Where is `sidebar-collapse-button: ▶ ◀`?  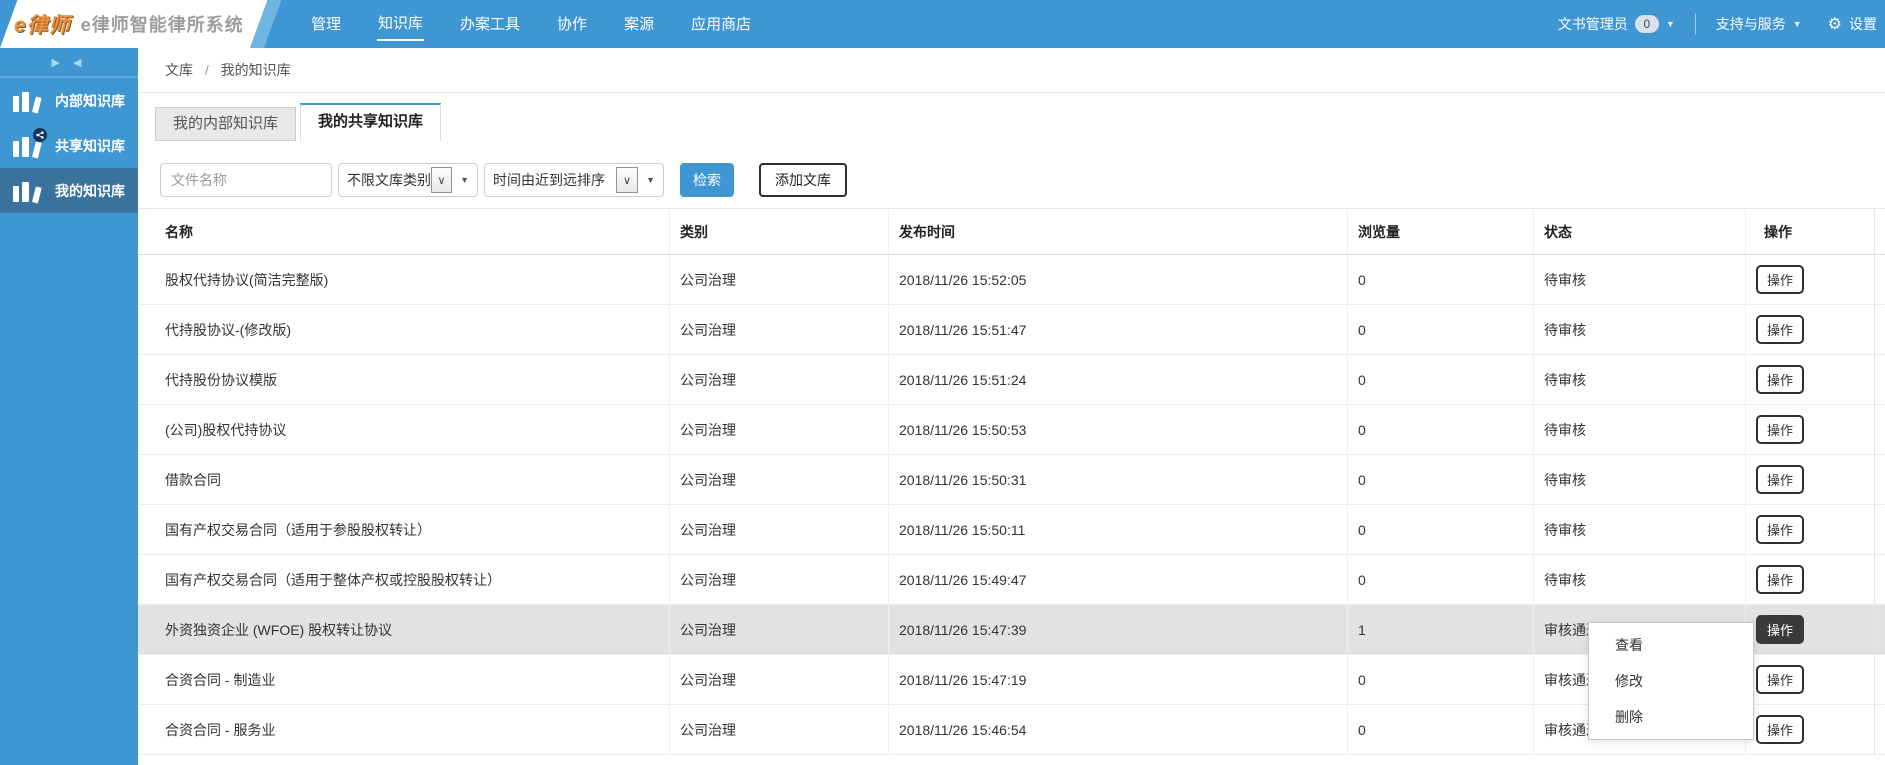 sidebar-collapse-button: ▶ ◀ is located at coordinates (69, 63).